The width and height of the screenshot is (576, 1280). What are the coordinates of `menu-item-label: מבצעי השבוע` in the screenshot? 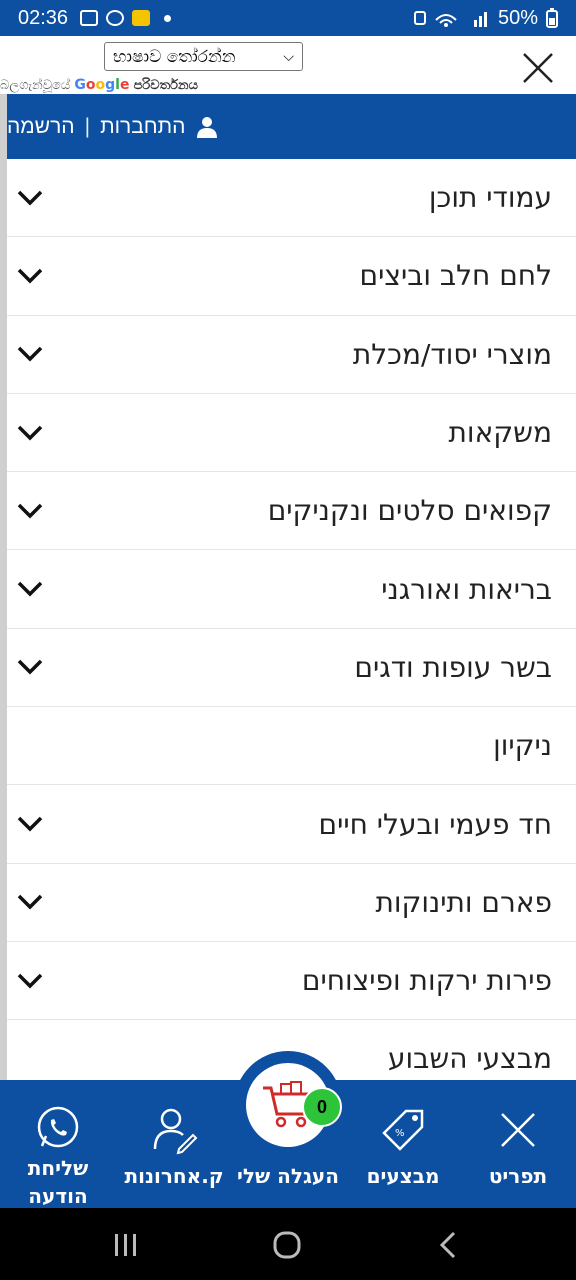 It's located at (470, 1059).